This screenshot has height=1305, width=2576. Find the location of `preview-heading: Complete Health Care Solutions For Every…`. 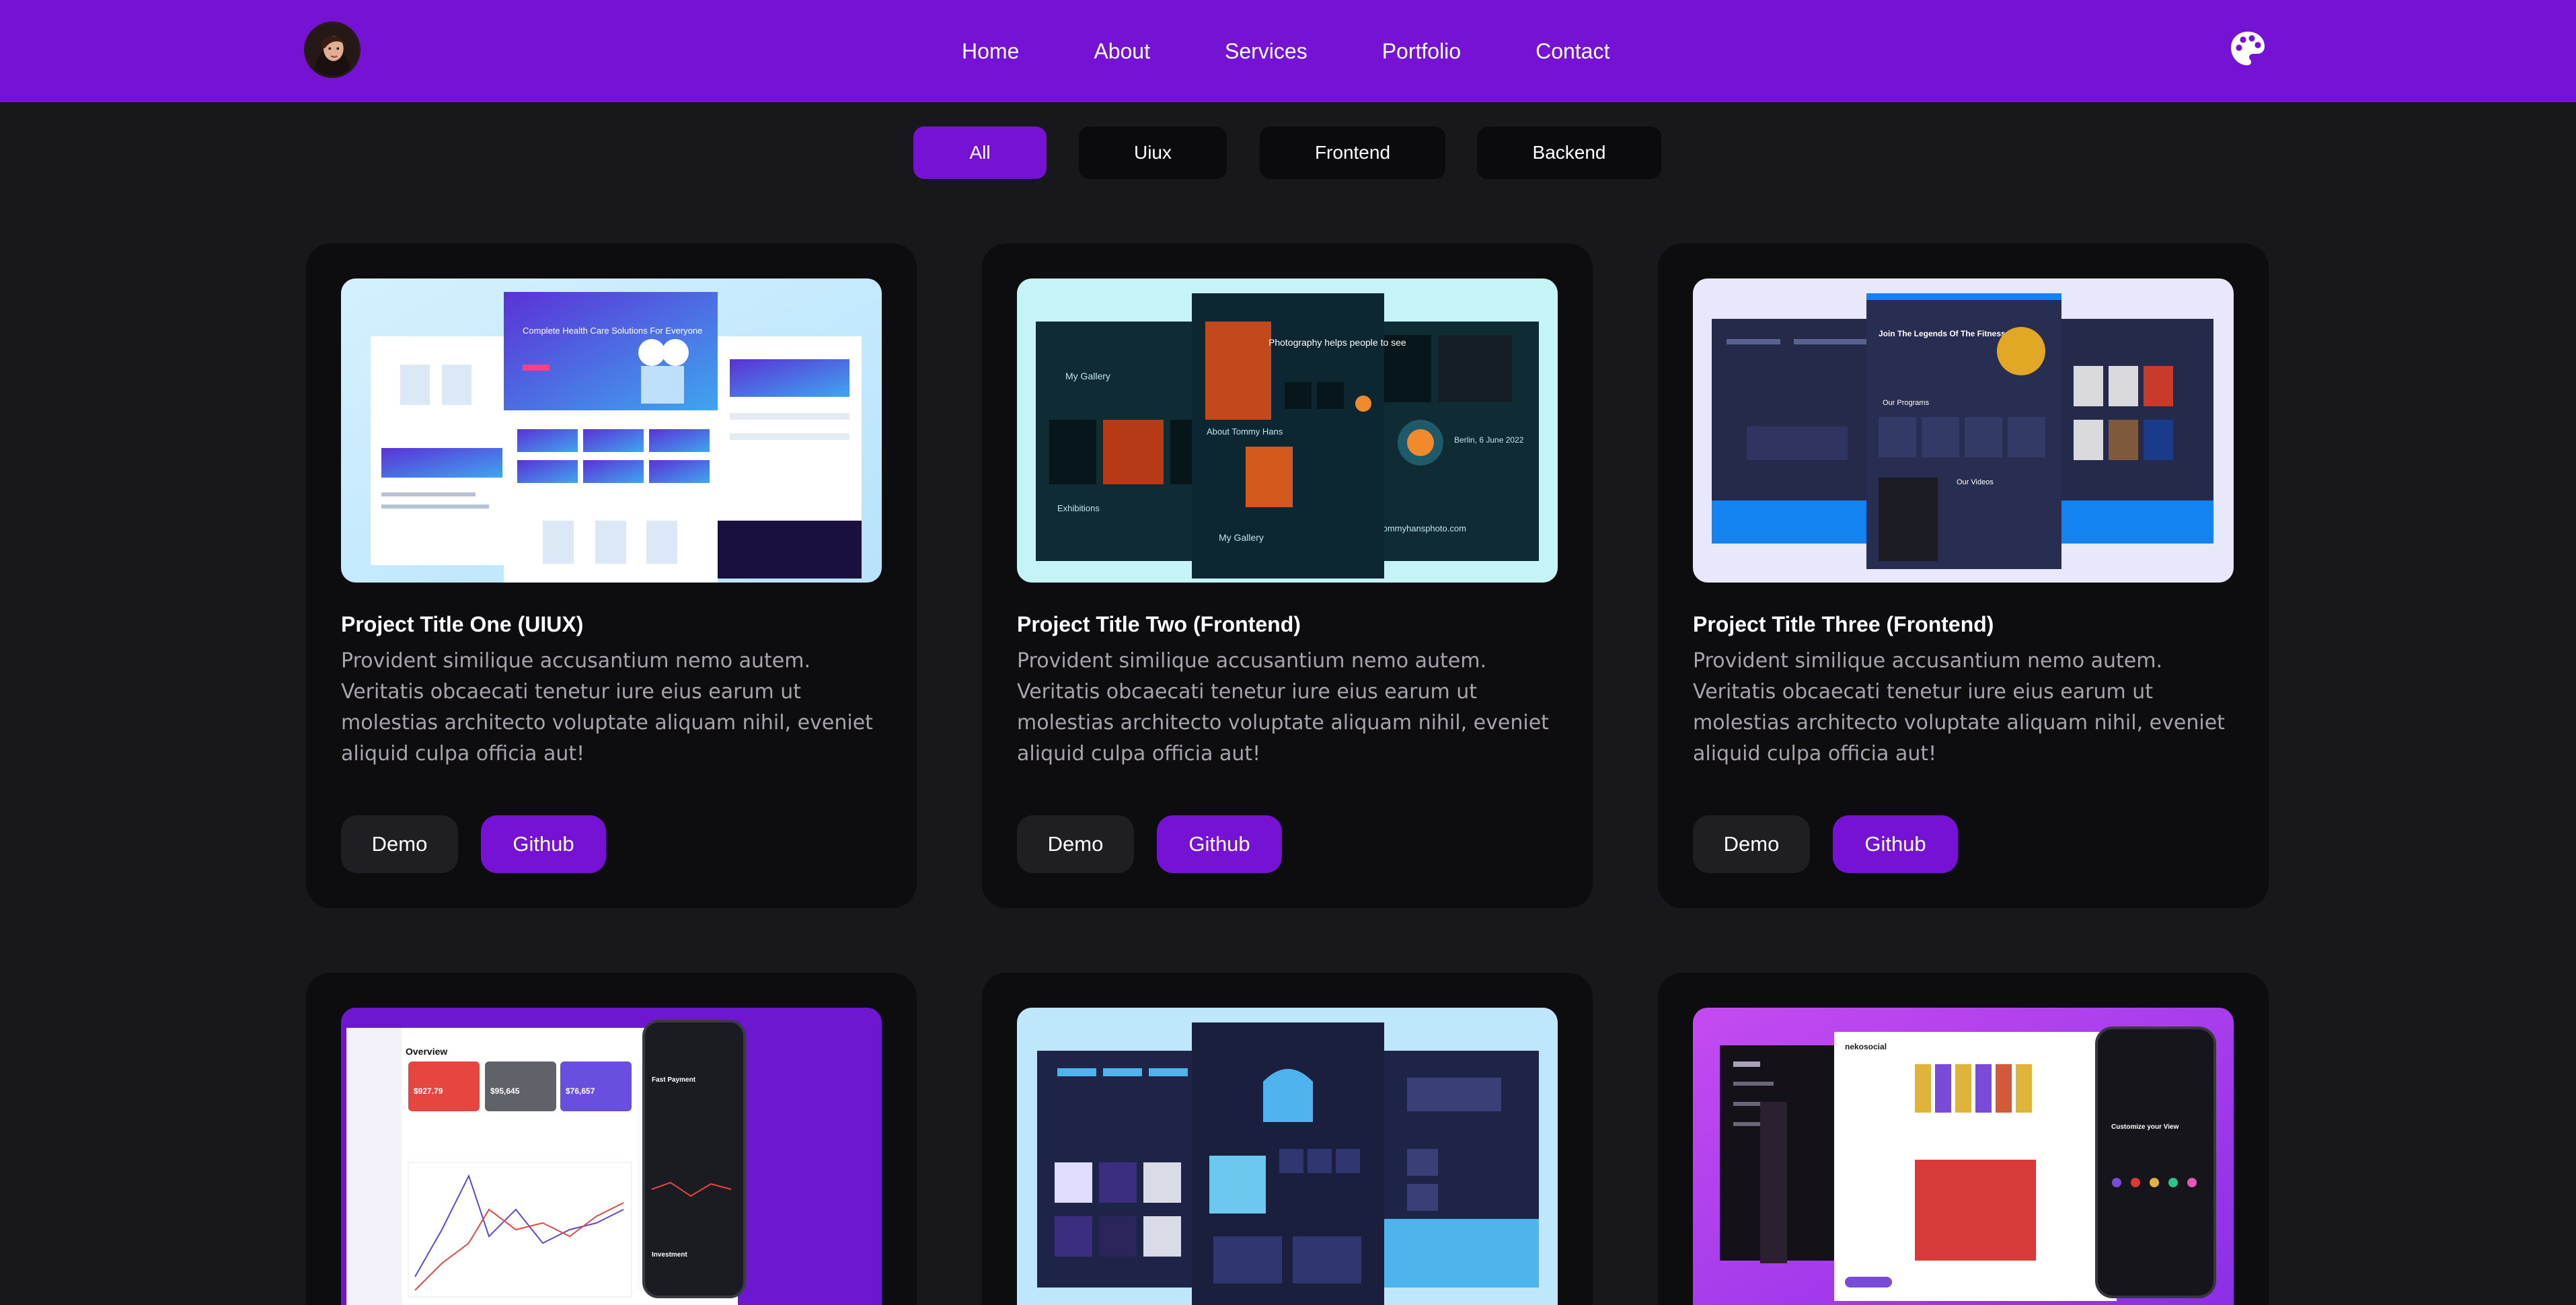

preview-heading: Complete Health Care Solutions For Every… is located at coordinates (612, 331).